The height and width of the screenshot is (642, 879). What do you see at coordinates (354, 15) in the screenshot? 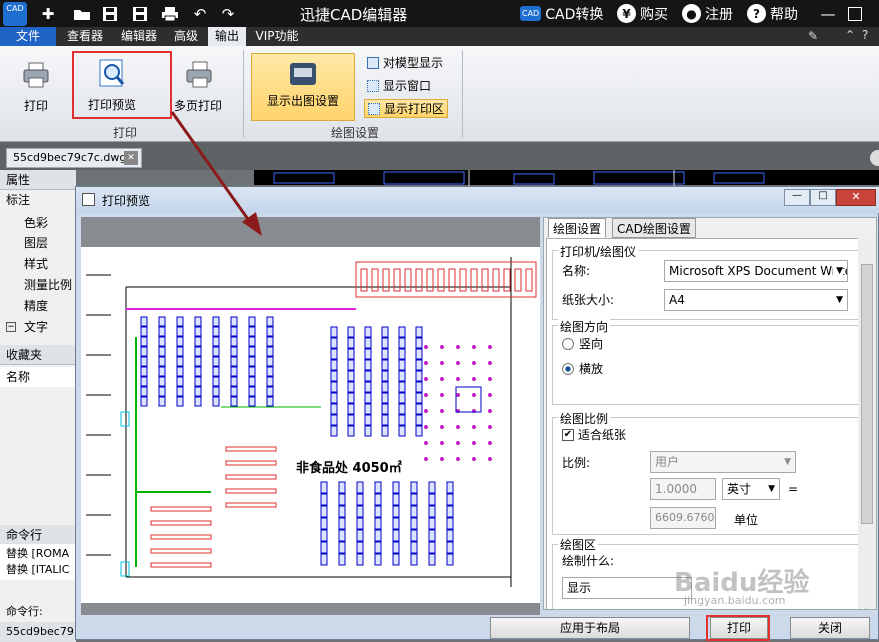
I see `app-title: 迅捷CAD编辑器` at bounding box center [354, 15].